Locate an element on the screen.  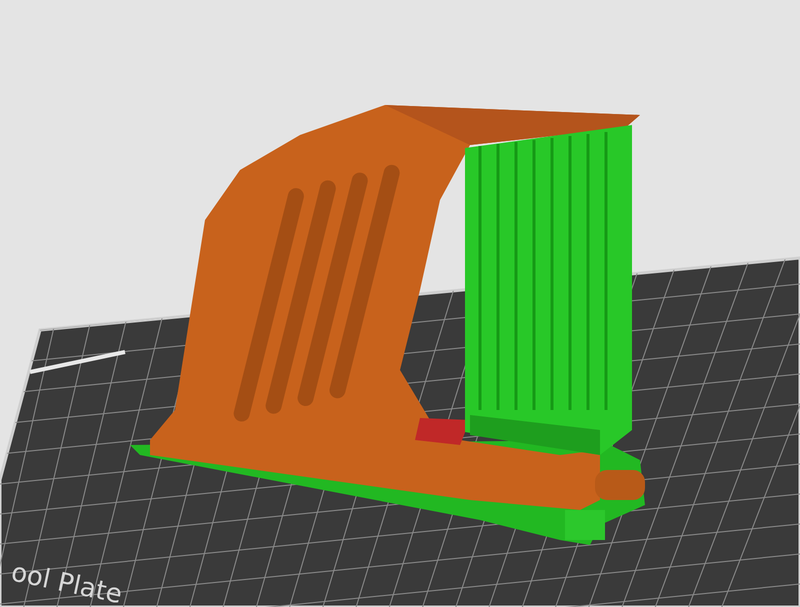
plate-label: ool Plate is located at coordinates (66, 582).